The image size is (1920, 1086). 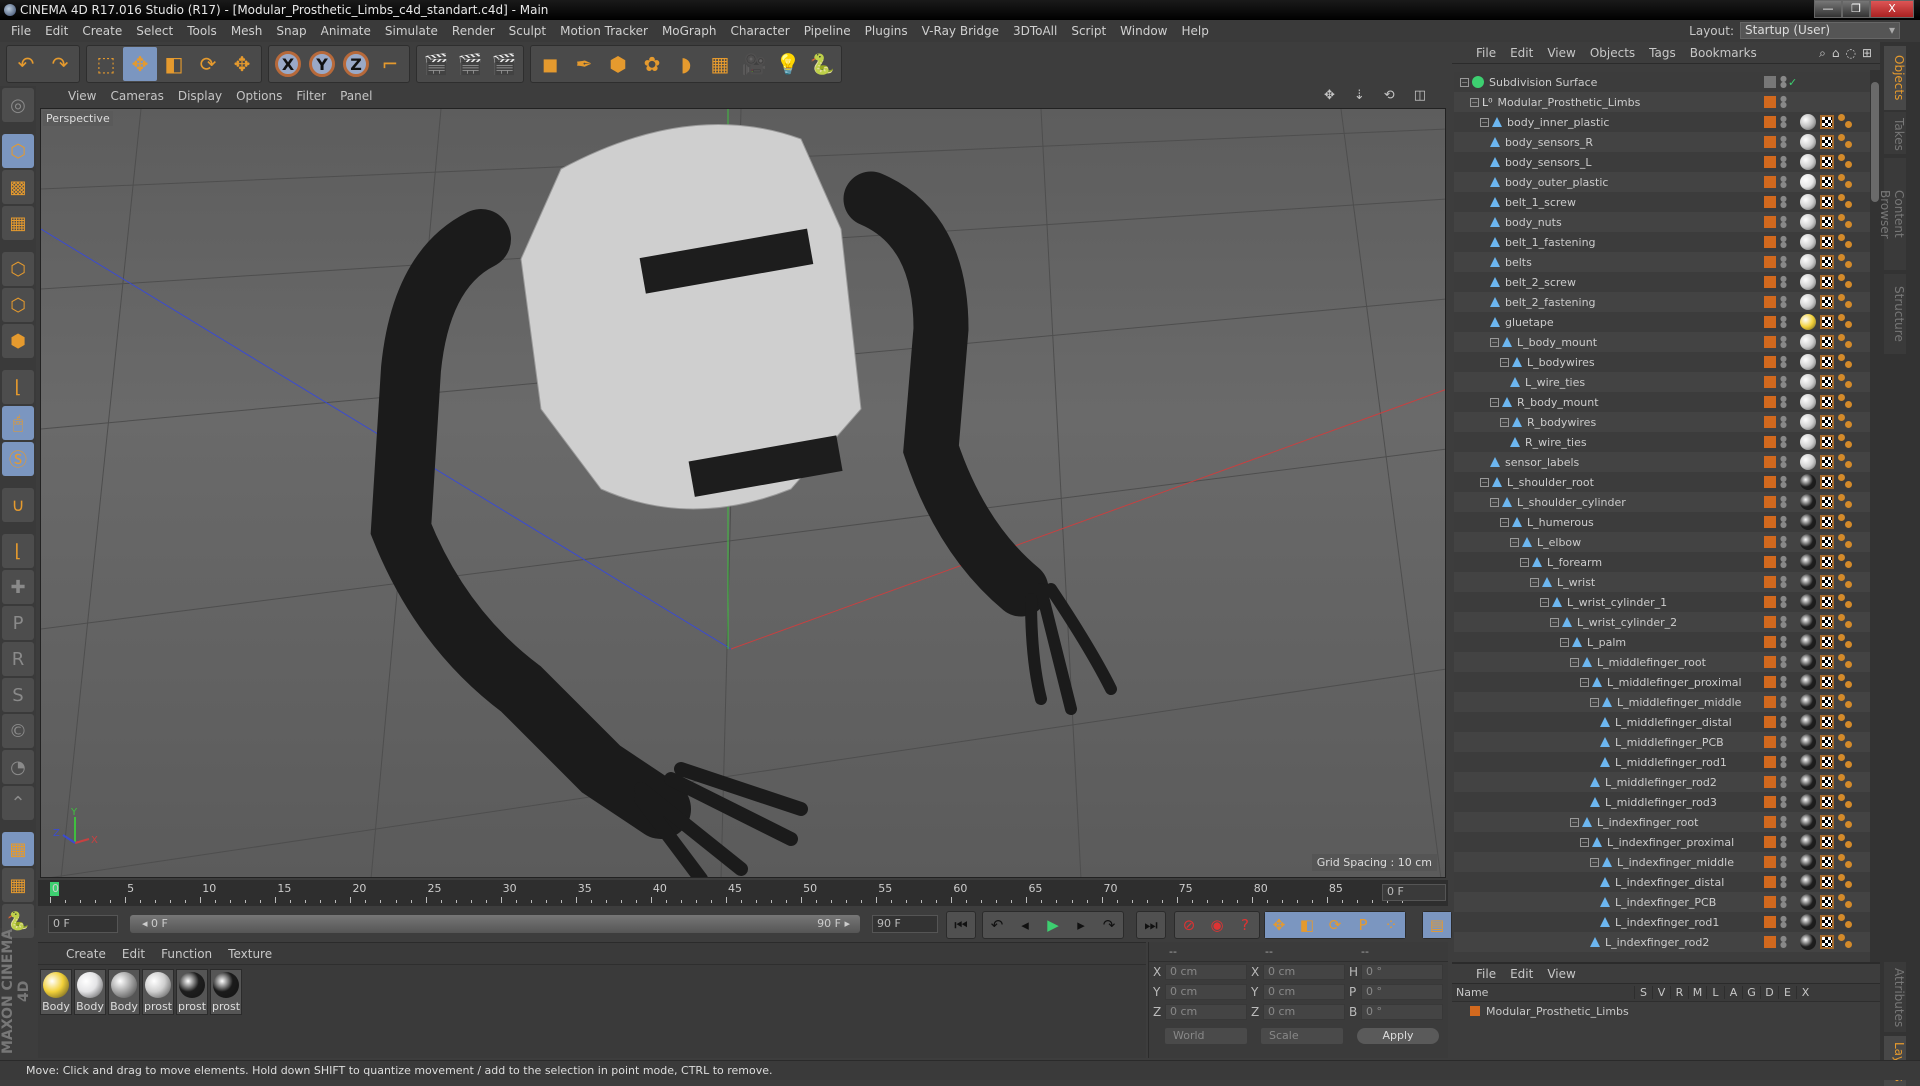 I want to click on key-parameter-button: P, so click(x=1363, y=925).